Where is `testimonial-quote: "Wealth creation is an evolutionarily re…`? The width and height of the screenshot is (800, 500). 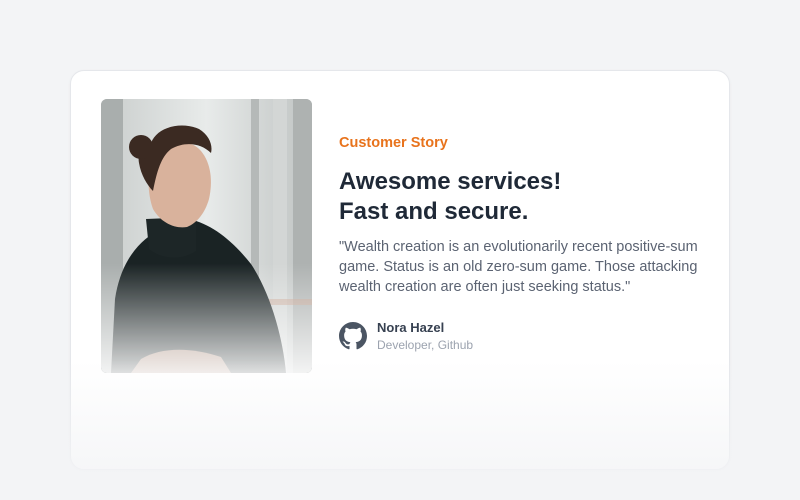
testimonial-quote: "Wealth creation is an evolutionarily re… is located at coordinates (518, 267).